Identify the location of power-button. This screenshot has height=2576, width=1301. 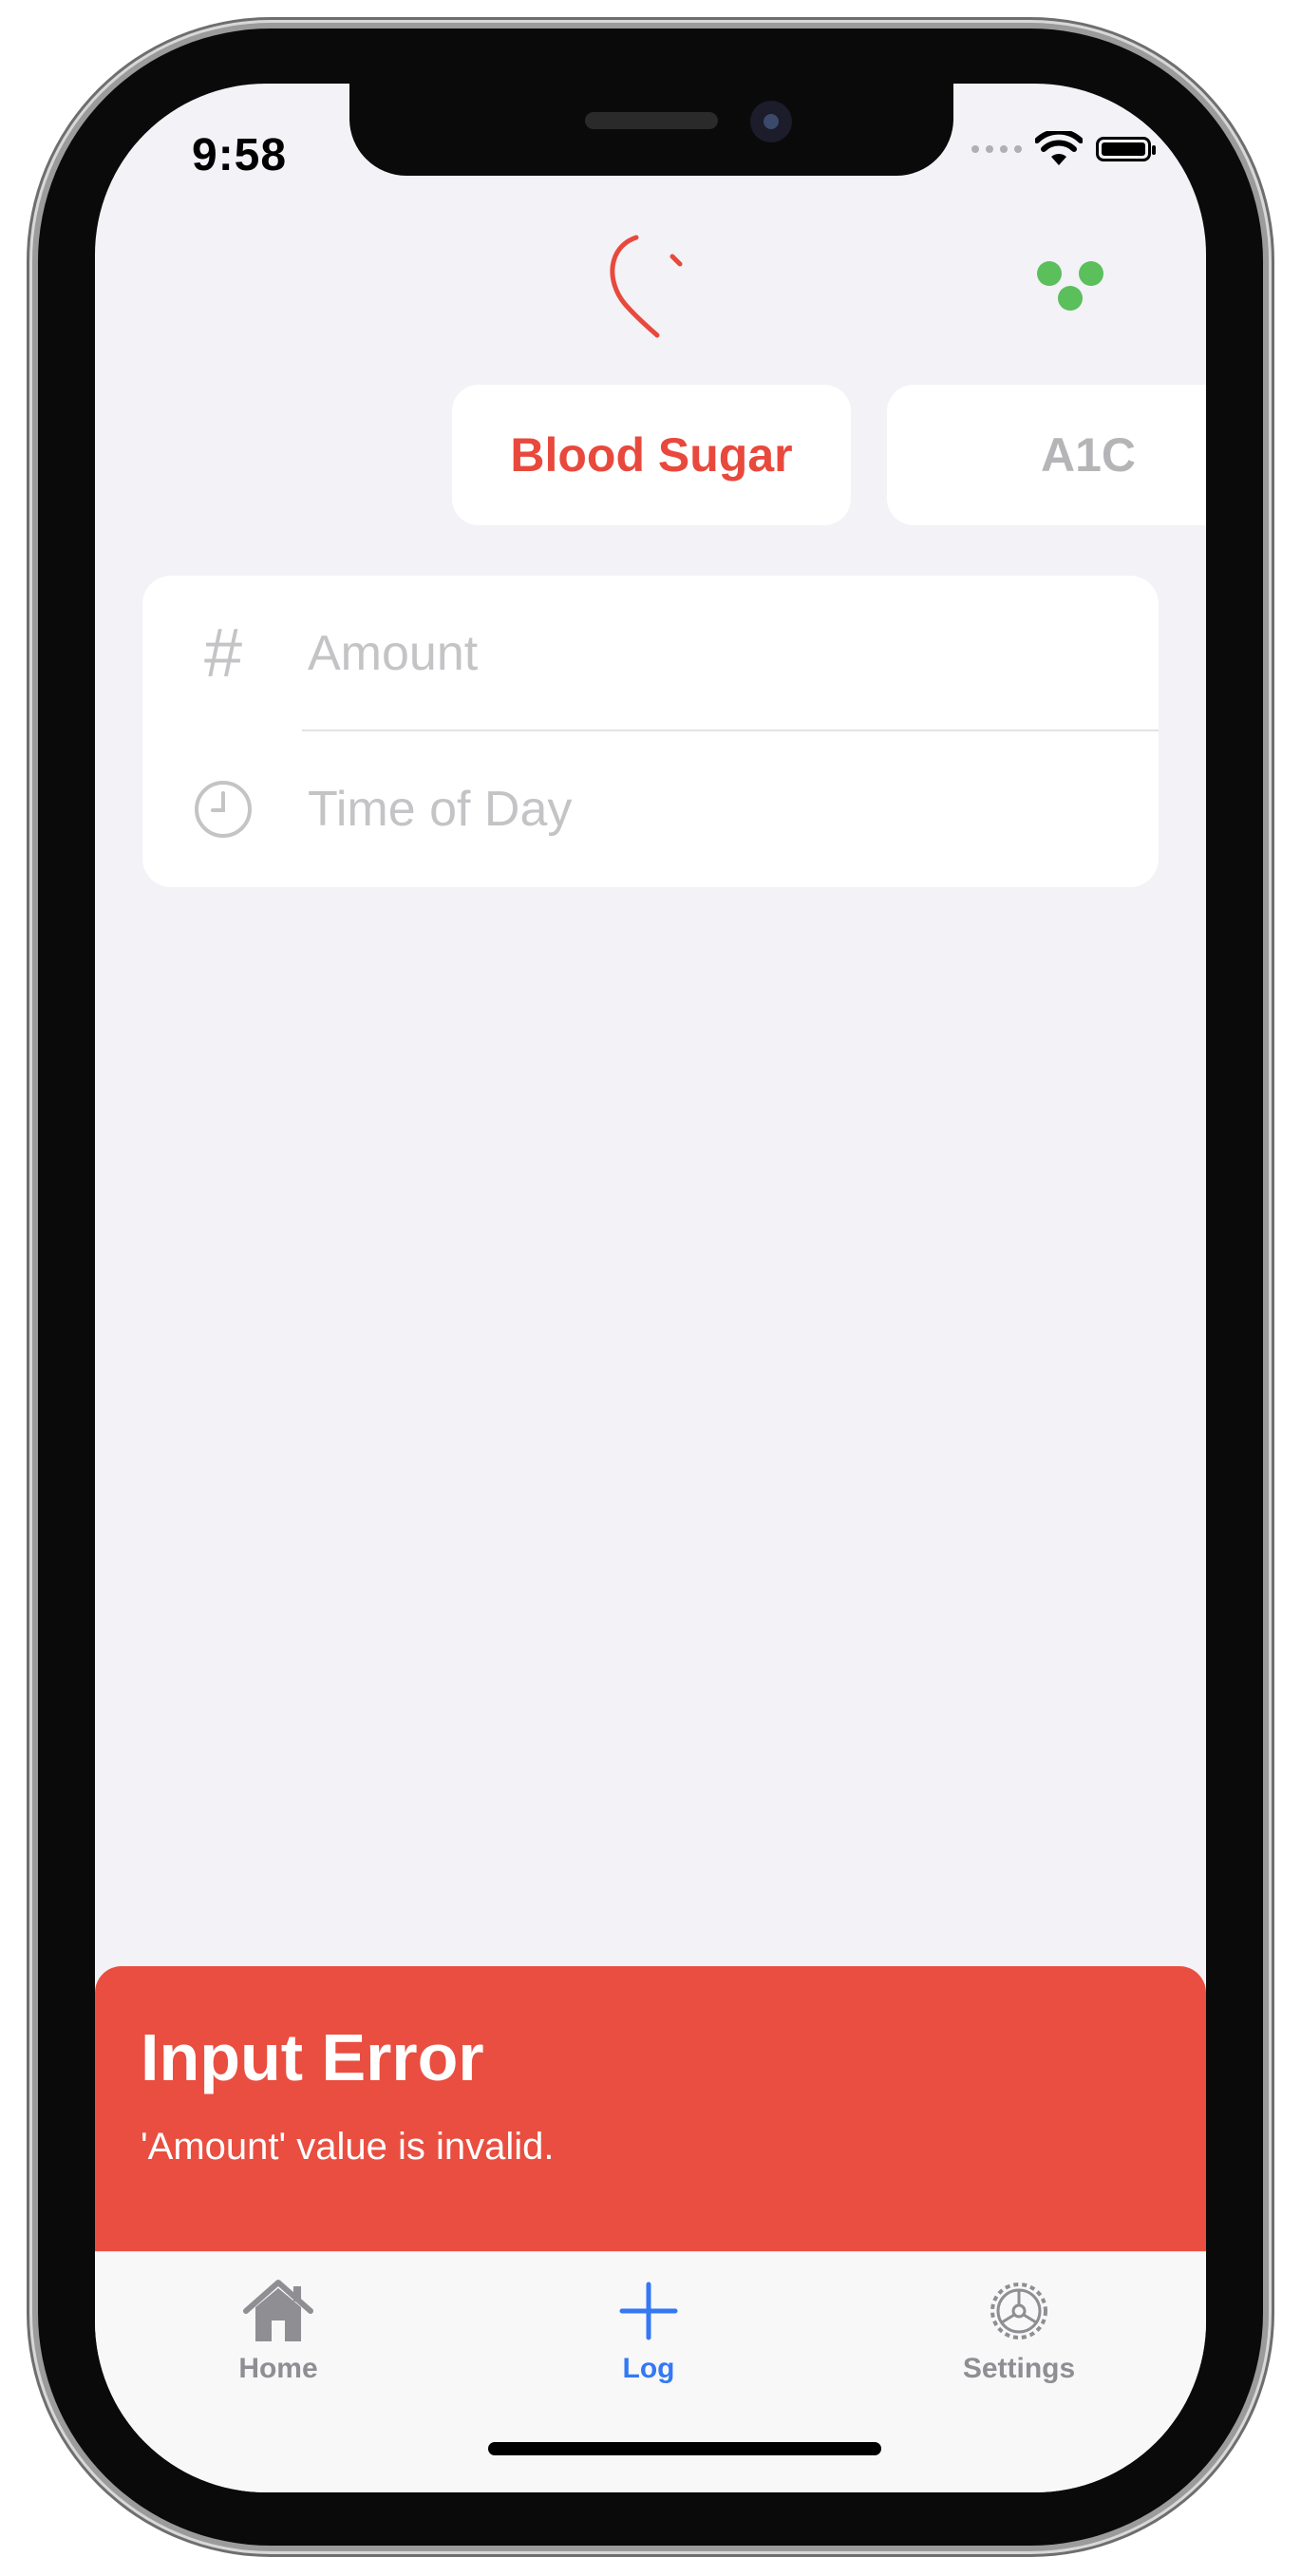
(1268, 822).